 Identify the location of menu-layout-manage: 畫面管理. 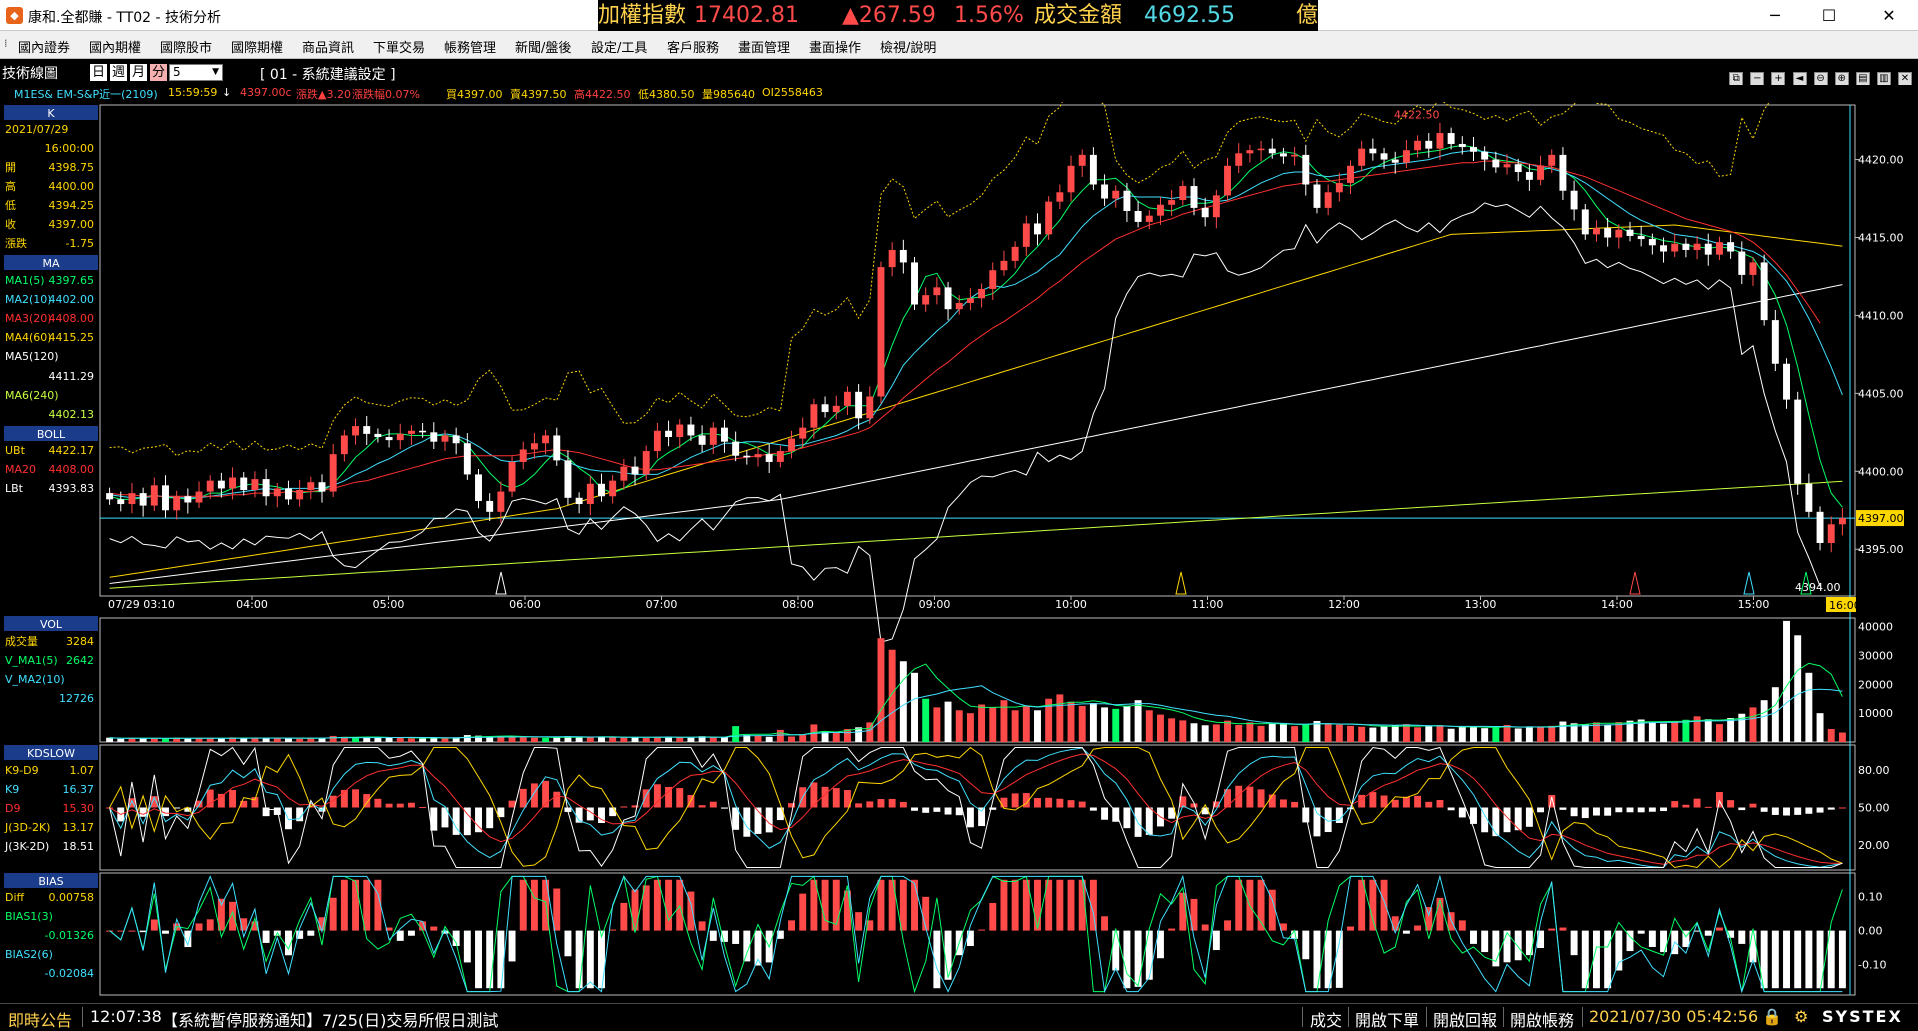
(764, 46).